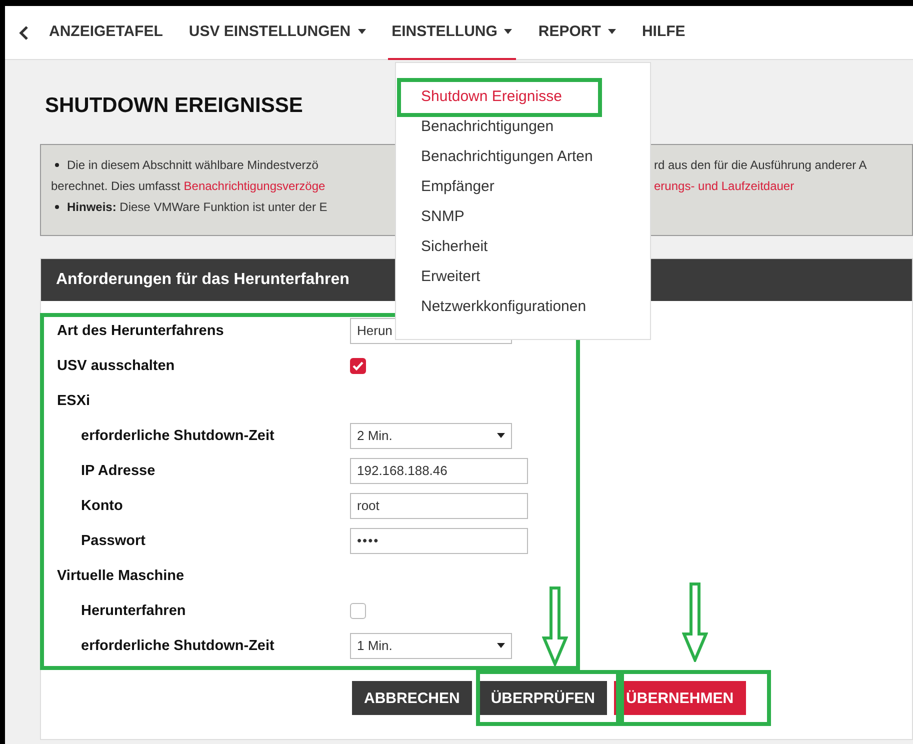  Describe the element at coordinates (680, 698) in the screenshot. I see `apply-button: ÜBERNEHMEN` at that location.